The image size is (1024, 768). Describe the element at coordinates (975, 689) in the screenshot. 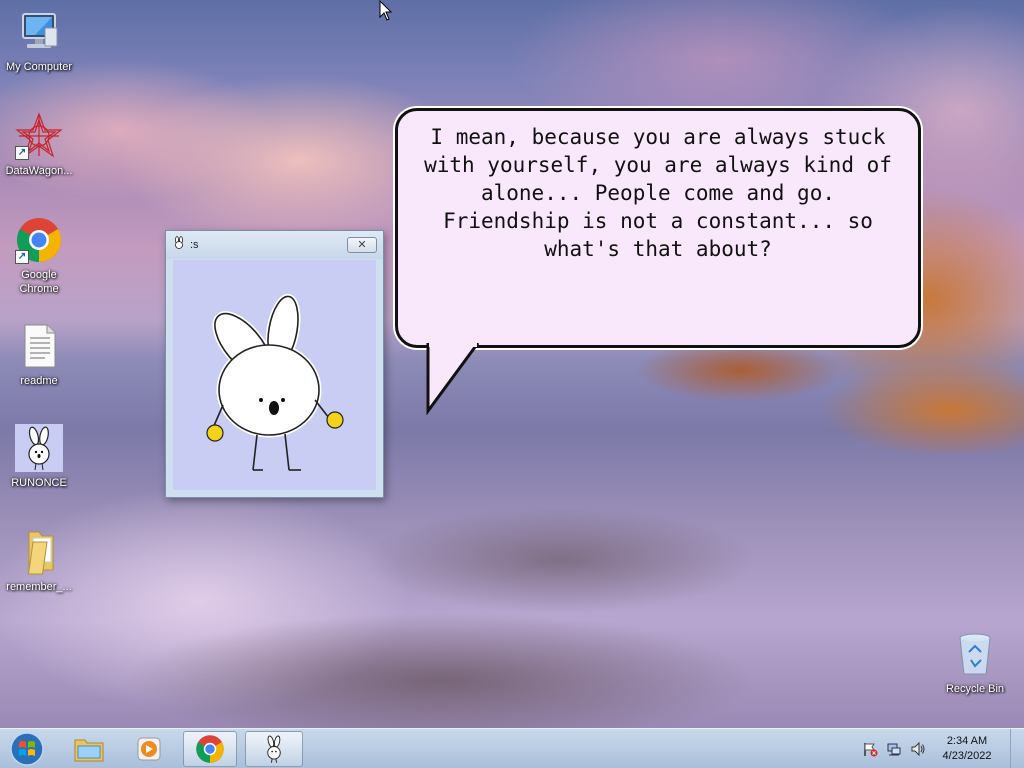

I see `desktop-icon-label: Recycle Bin` at that location.